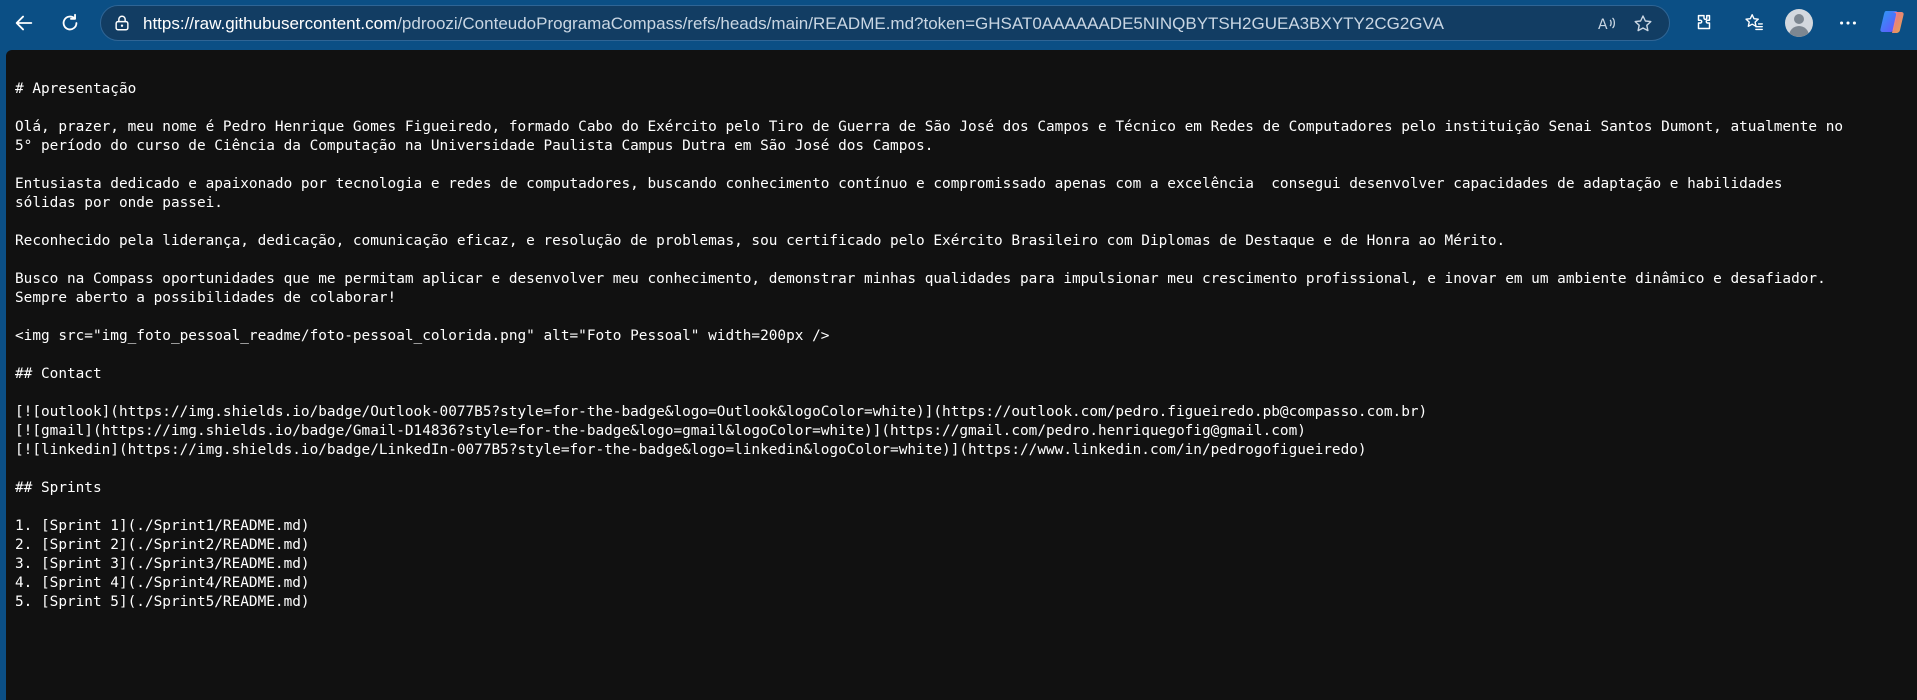 The width and height of the screenshot is (1917, 700). I want to click on more-icon, so click(1848, 23).